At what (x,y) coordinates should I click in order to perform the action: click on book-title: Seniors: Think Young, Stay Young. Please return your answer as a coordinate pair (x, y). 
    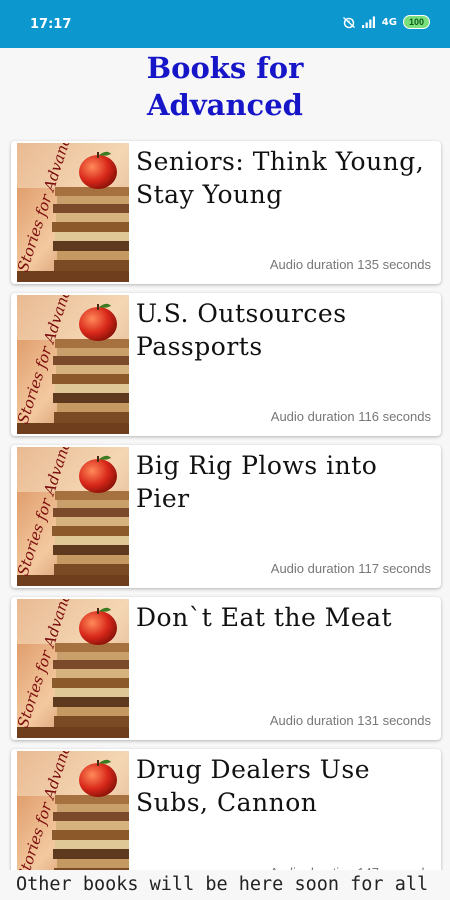
    Looking at the image, I should click on (280, 178).